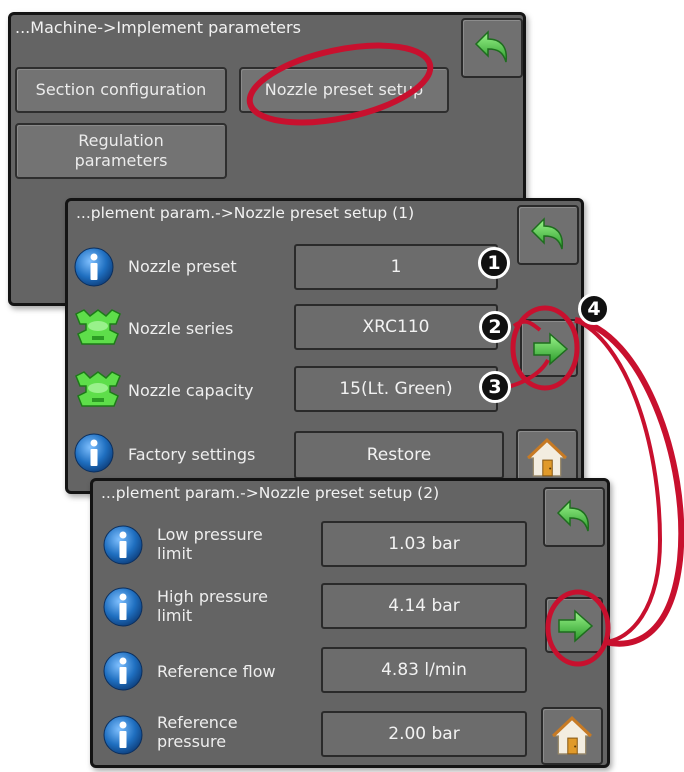  I want to click on home-button, so click(572, 736).